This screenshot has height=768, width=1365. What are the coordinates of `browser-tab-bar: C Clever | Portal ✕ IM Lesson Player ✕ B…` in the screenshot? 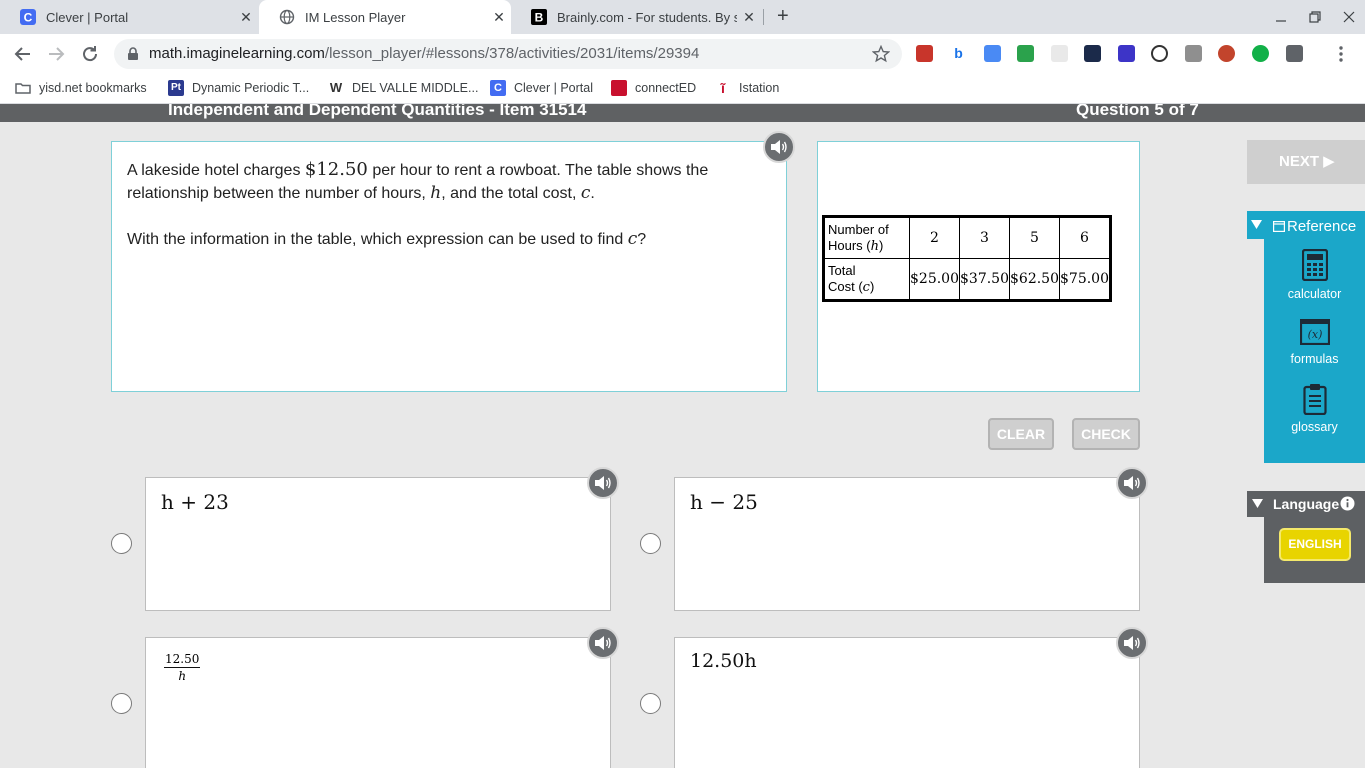 It's located at (682, 17).